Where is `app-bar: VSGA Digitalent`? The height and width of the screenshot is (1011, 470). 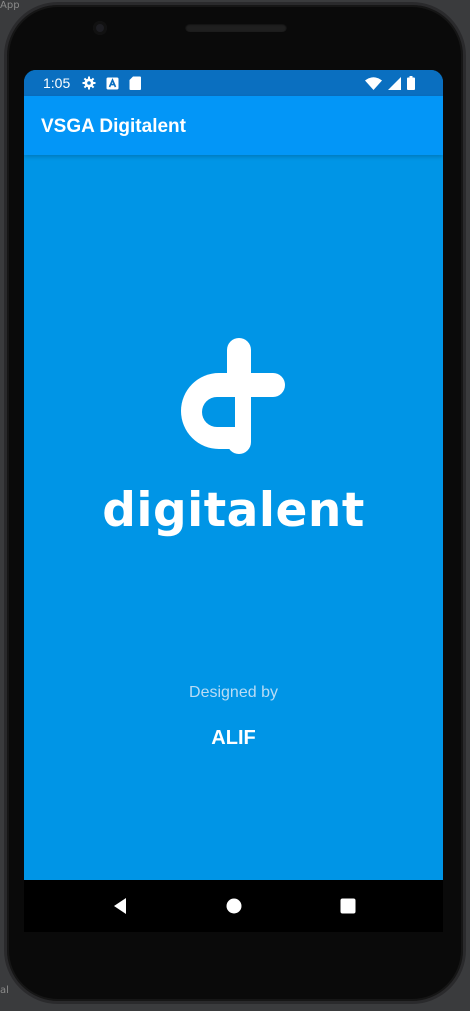 app-bar: VSGA Digitalent is located at coordinates (233, 125).